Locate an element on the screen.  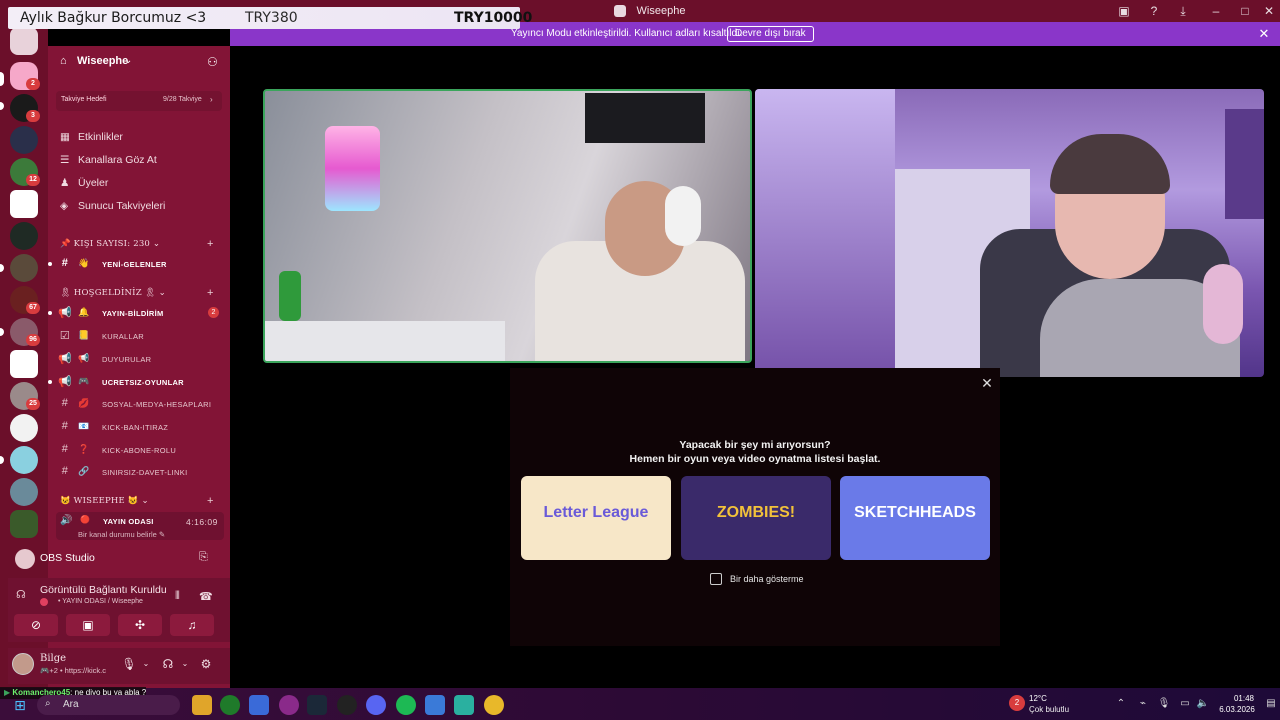
display-icon: ▭ is located at coordinates (1185, 704).